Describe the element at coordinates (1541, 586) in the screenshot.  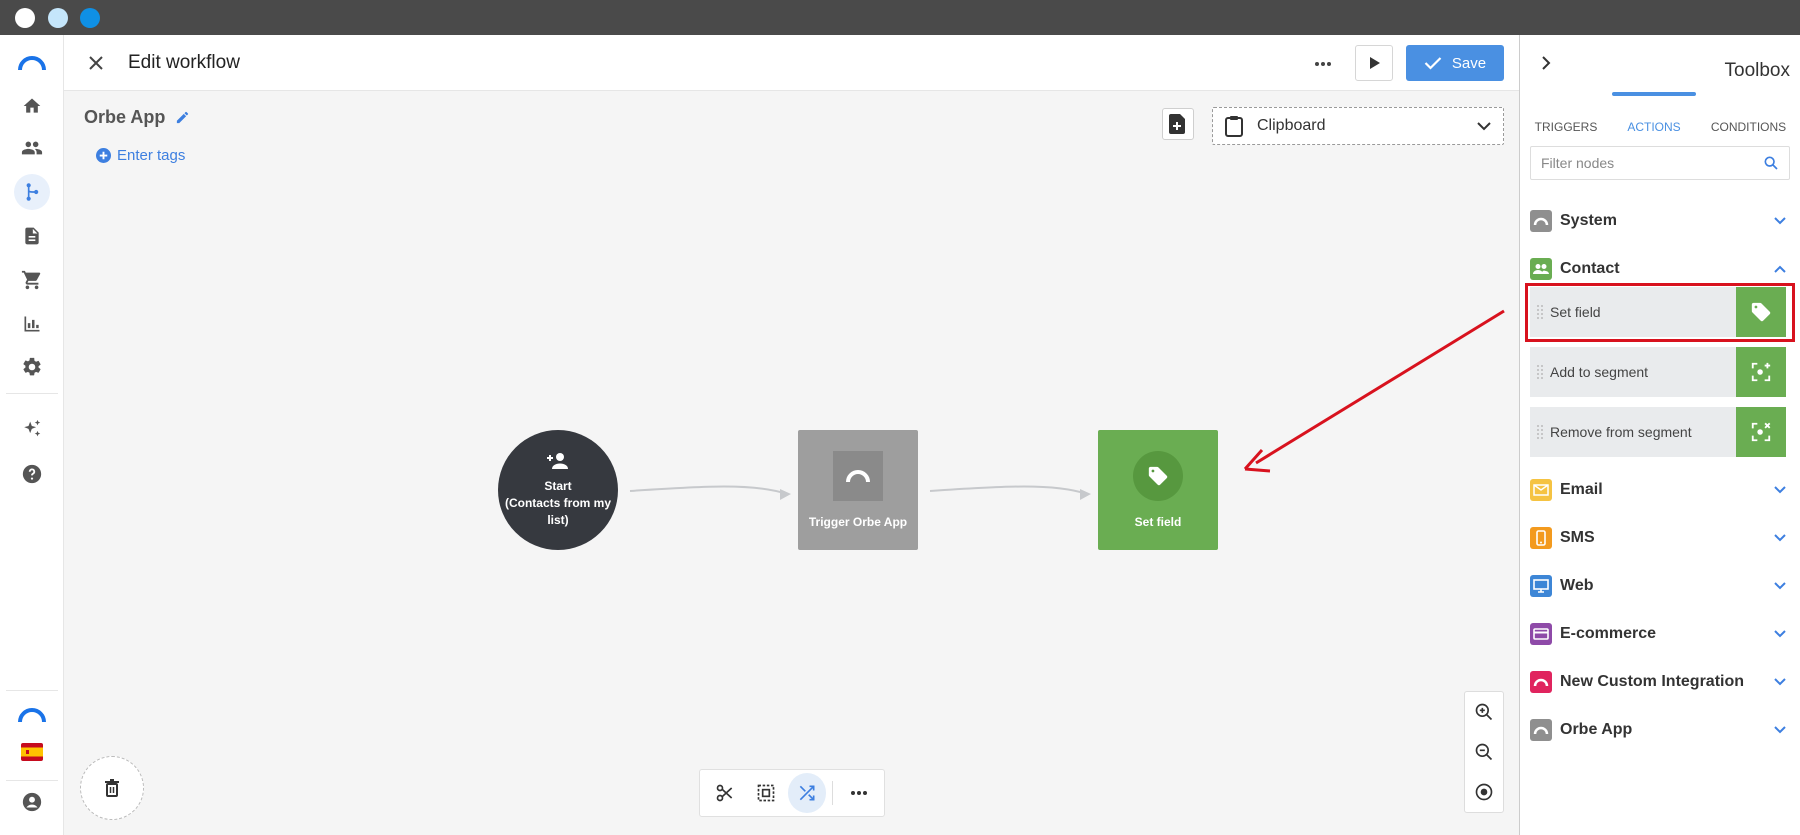
I see `monitor-icon` at that location.